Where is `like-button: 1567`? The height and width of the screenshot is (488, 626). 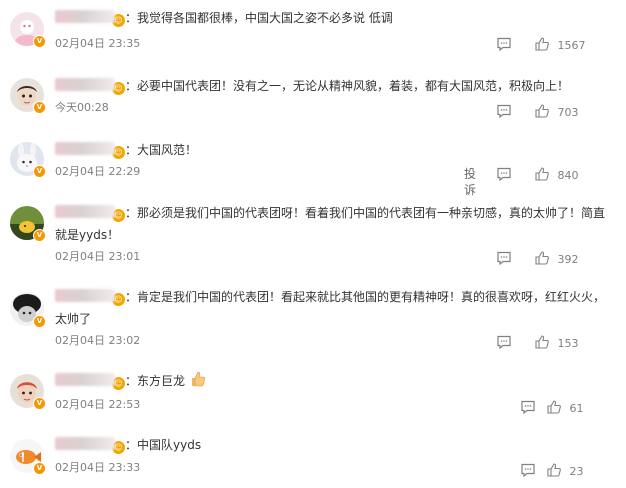 like-button: 1567 is located at coordinates (569, 44).